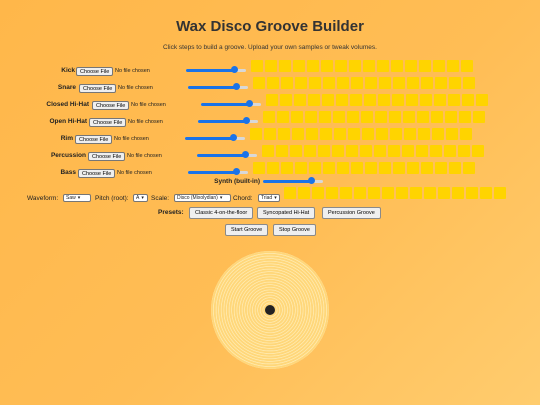 This screenshot has height=405, width=540. What do you see at coordinates (293, 181) in the screenshot?
I see `synth-volume-slider` at bounding box center [293, 181].